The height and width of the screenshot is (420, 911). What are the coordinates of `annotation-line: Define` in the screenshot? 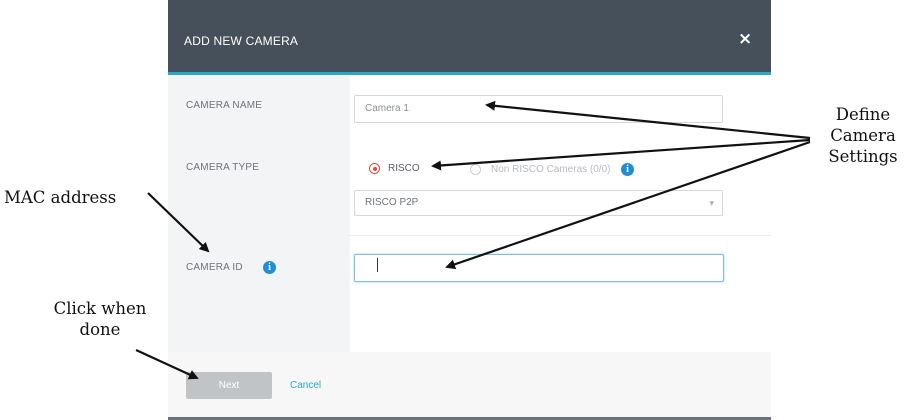 It's located at (863, 114).